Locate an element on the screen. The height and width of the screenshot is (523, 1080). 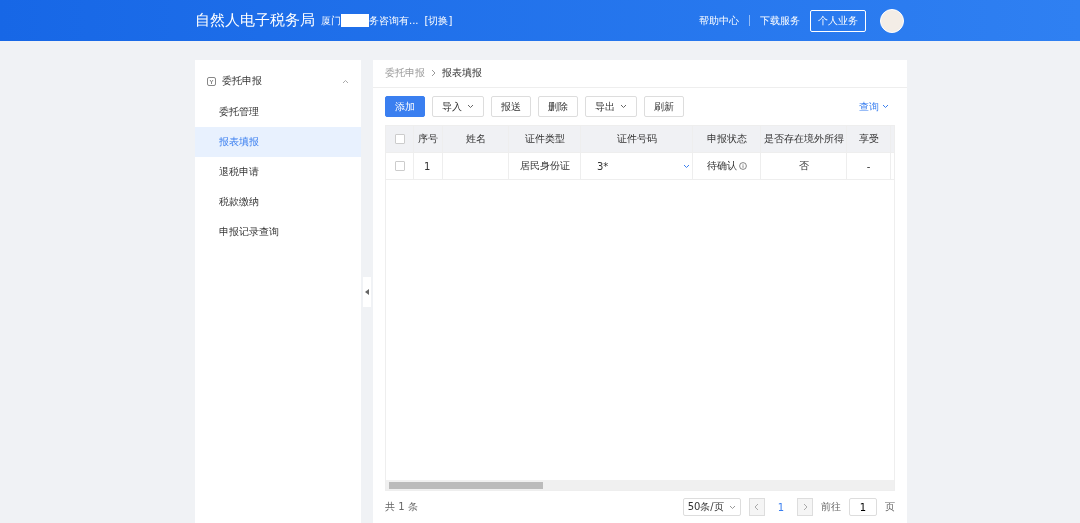
chevron-icon is located at coordinates (345, 81).